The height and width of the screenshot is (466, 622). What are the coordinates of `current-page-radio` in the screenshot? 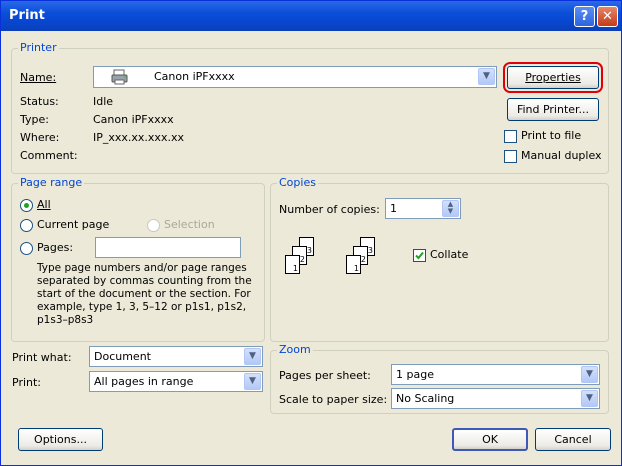 It's located at (26, 225).